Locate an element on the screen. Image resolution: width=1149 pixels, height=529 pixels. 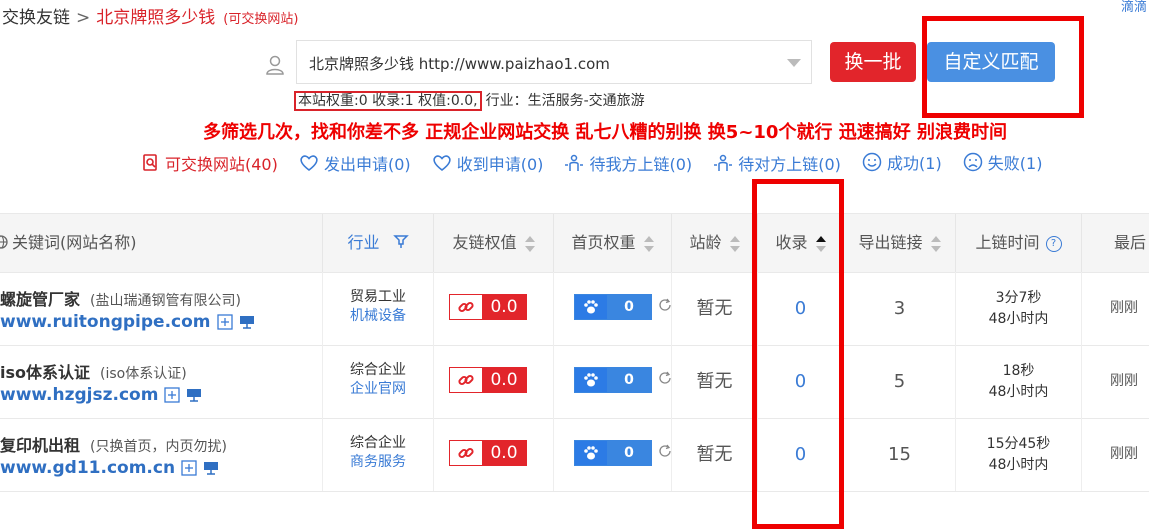
site-url: www.ruitongpipe.com is located at coordinates (127, 322).